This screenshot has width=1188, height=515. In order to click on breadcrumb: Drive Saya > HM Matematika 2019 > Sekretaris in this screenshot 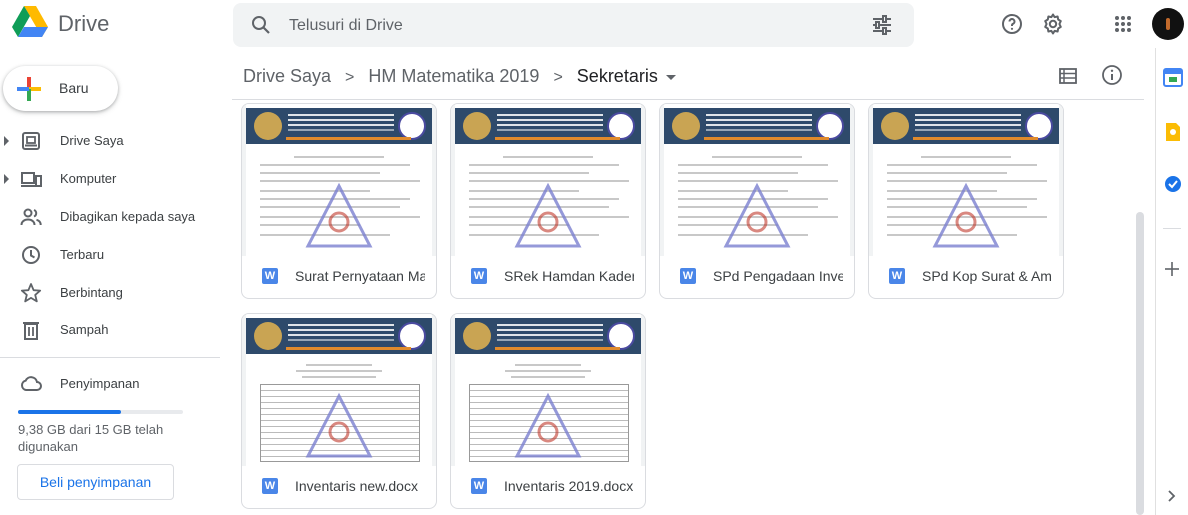, I will do `click(459, 76)`.